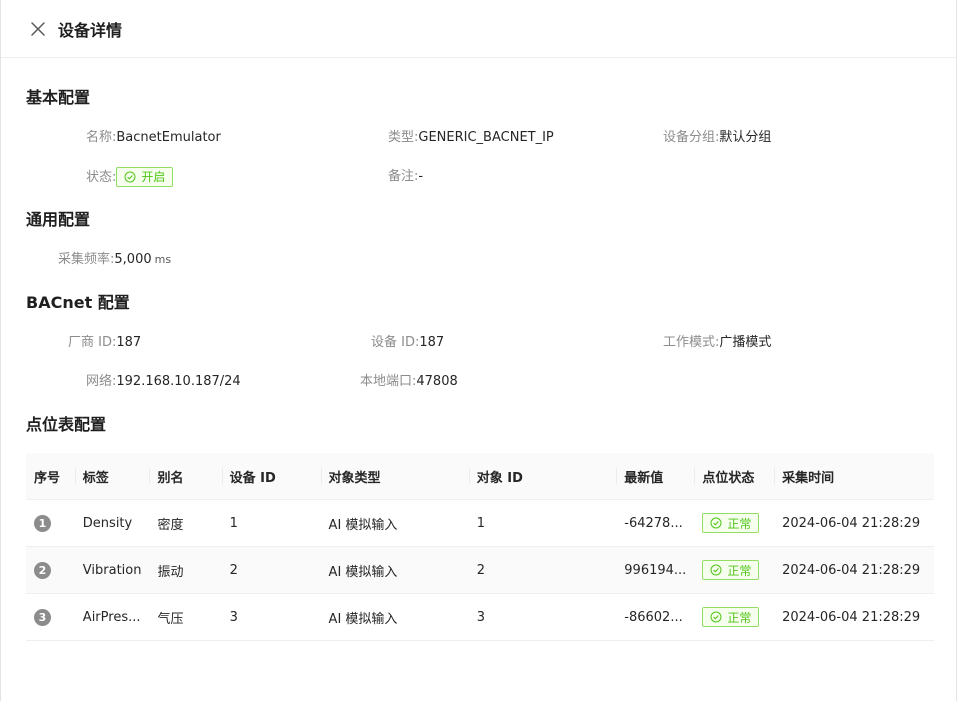 This screenshot has height=701, width=961. What do you see at coordinates (38, 29) in the screenshot?
I see `close-icon` at bounding box center [38, 29].